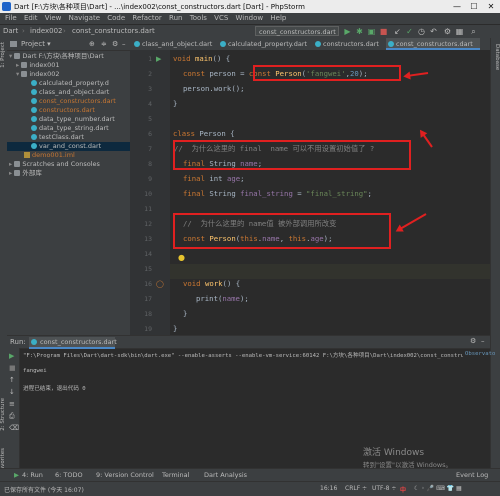 The image size is (500, 496). Describe the element at coordinates (282, 231) in the screenshot. I see `annotation-box-const-constructor` at that location.